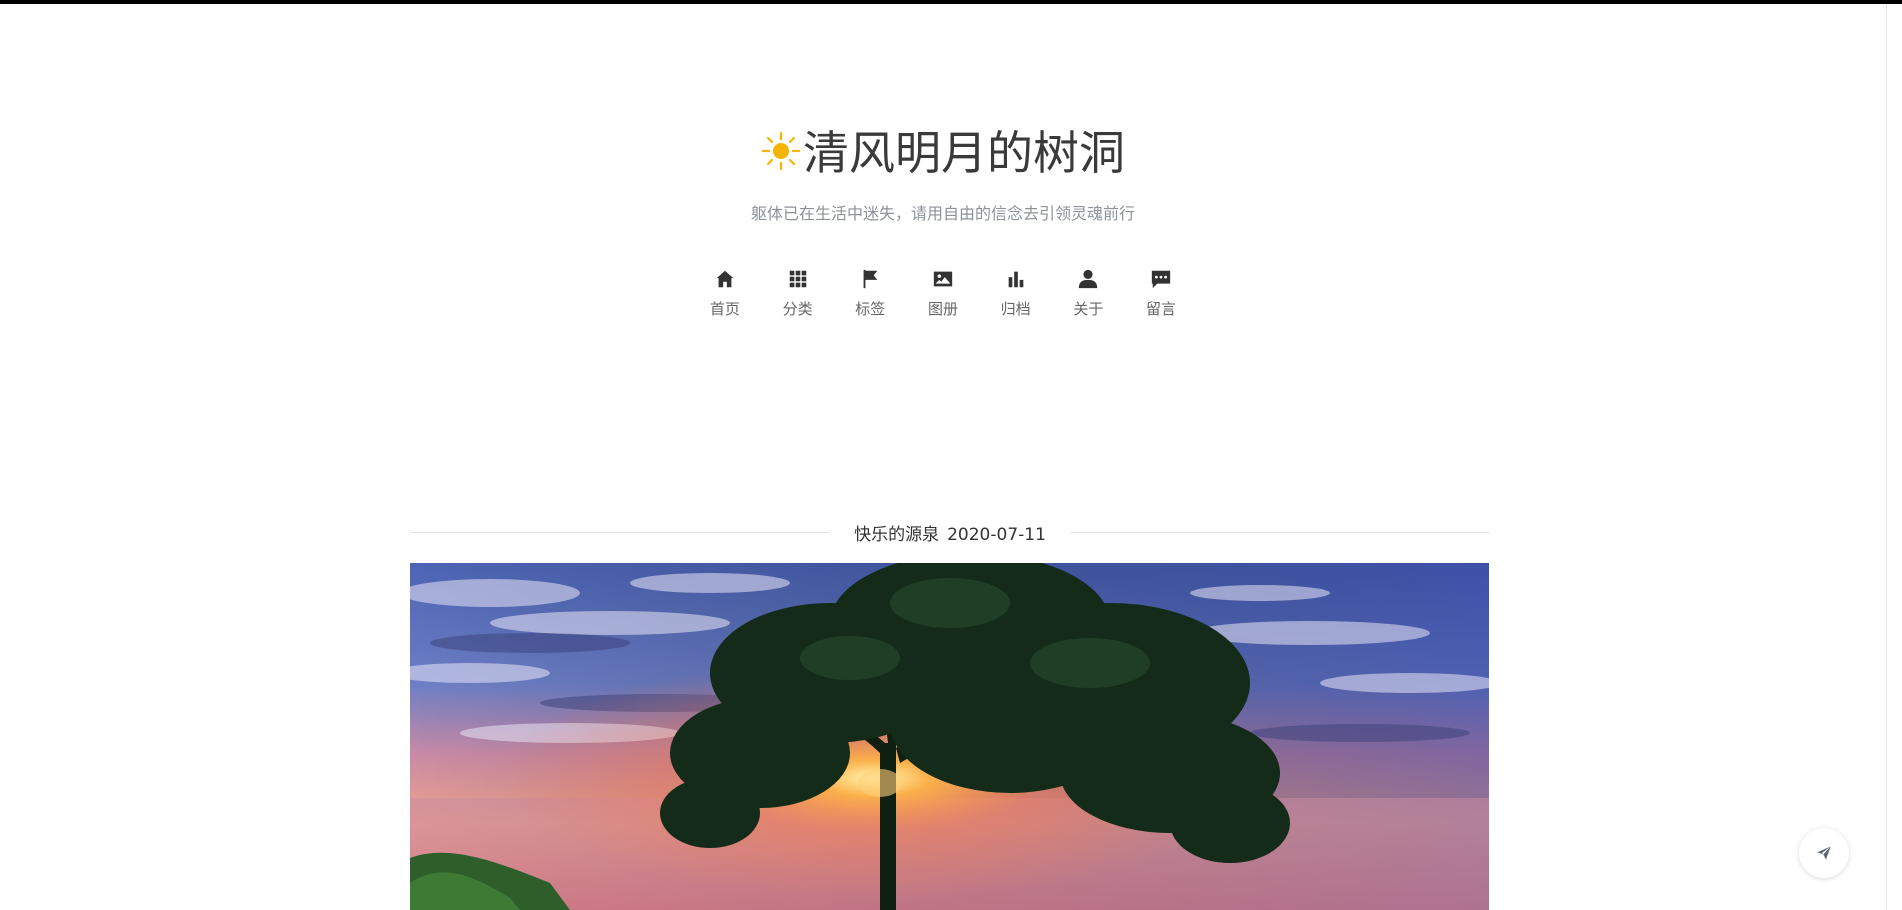 This screenshot has height=910, width=1902. What do you see at coordinates (870, 279) in the screenshot?
I see `flag-icon` at bounding box center [870, 279].